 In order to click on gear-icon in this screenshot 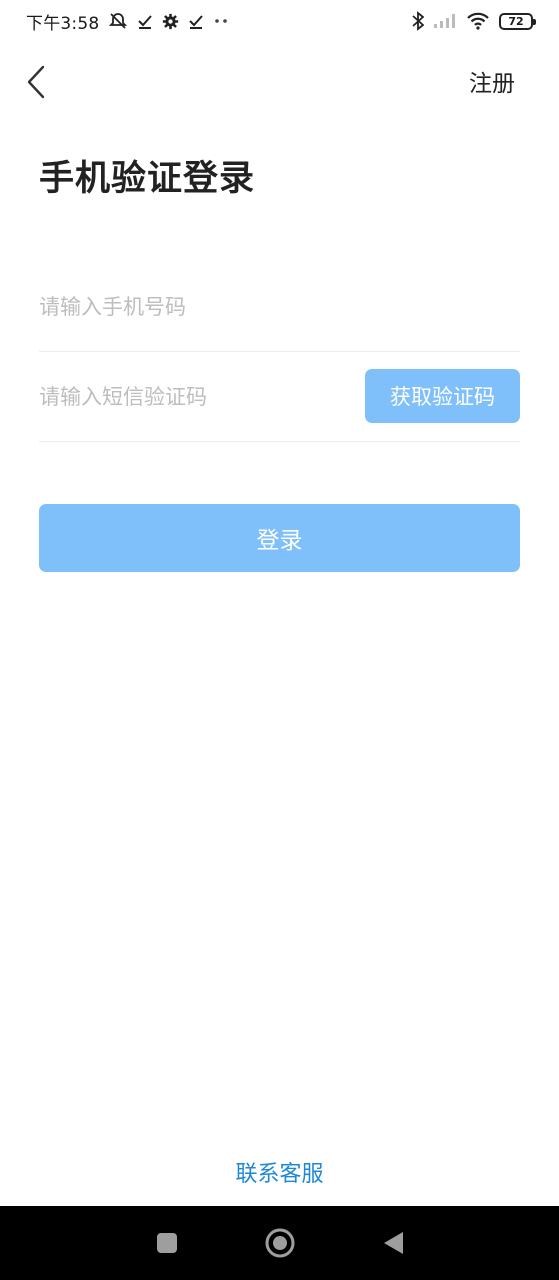, I will do `click(170, 21)`.